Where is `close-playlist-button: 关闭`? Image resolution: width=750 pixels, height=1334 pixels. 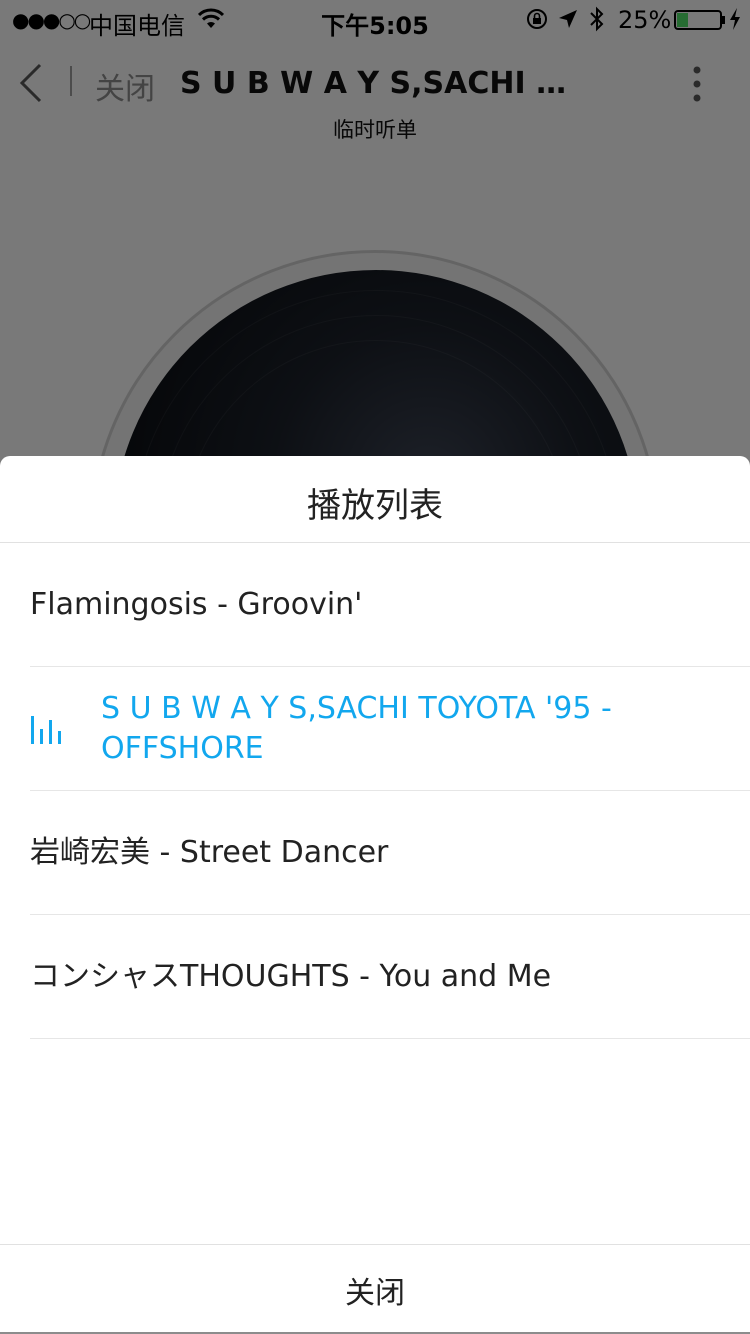 close-playlist-button: 关闭 is located at coordinates (375, 1289).